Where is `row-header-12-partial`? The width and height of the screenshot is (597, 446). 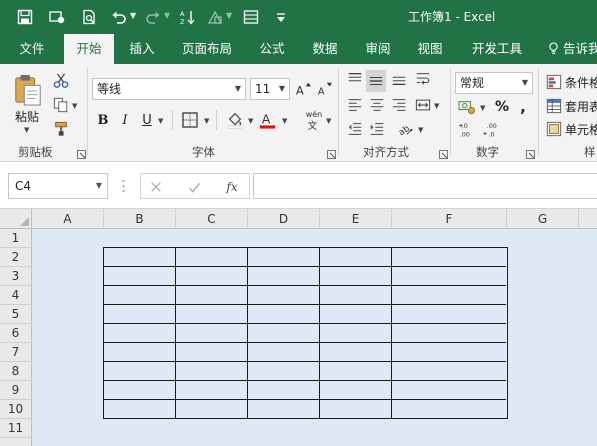
row-header-12-partial is located at coordinates (16, 442).